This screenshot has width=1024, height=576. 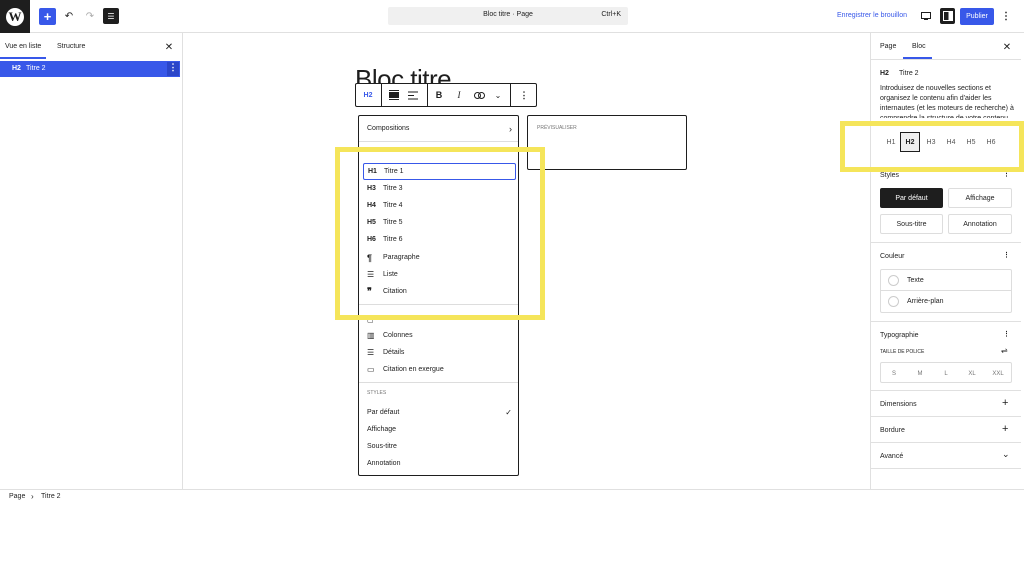 I want to click on publish-button: Publier, so click(x=977, y=16).